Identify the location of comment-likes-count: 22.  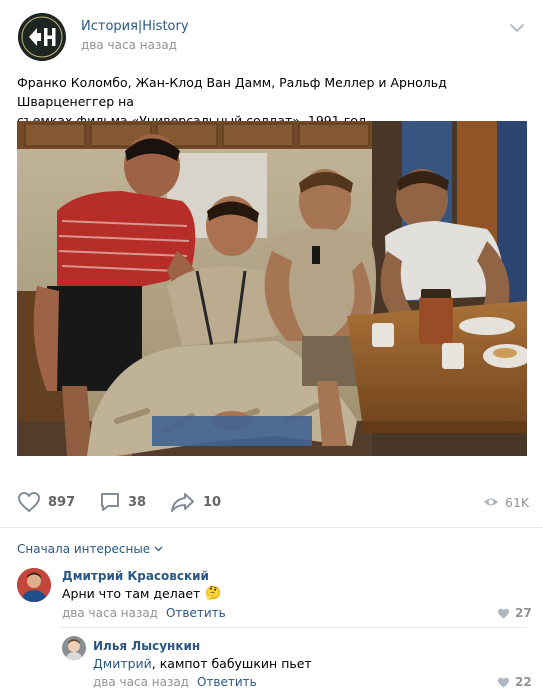
(523, 682).